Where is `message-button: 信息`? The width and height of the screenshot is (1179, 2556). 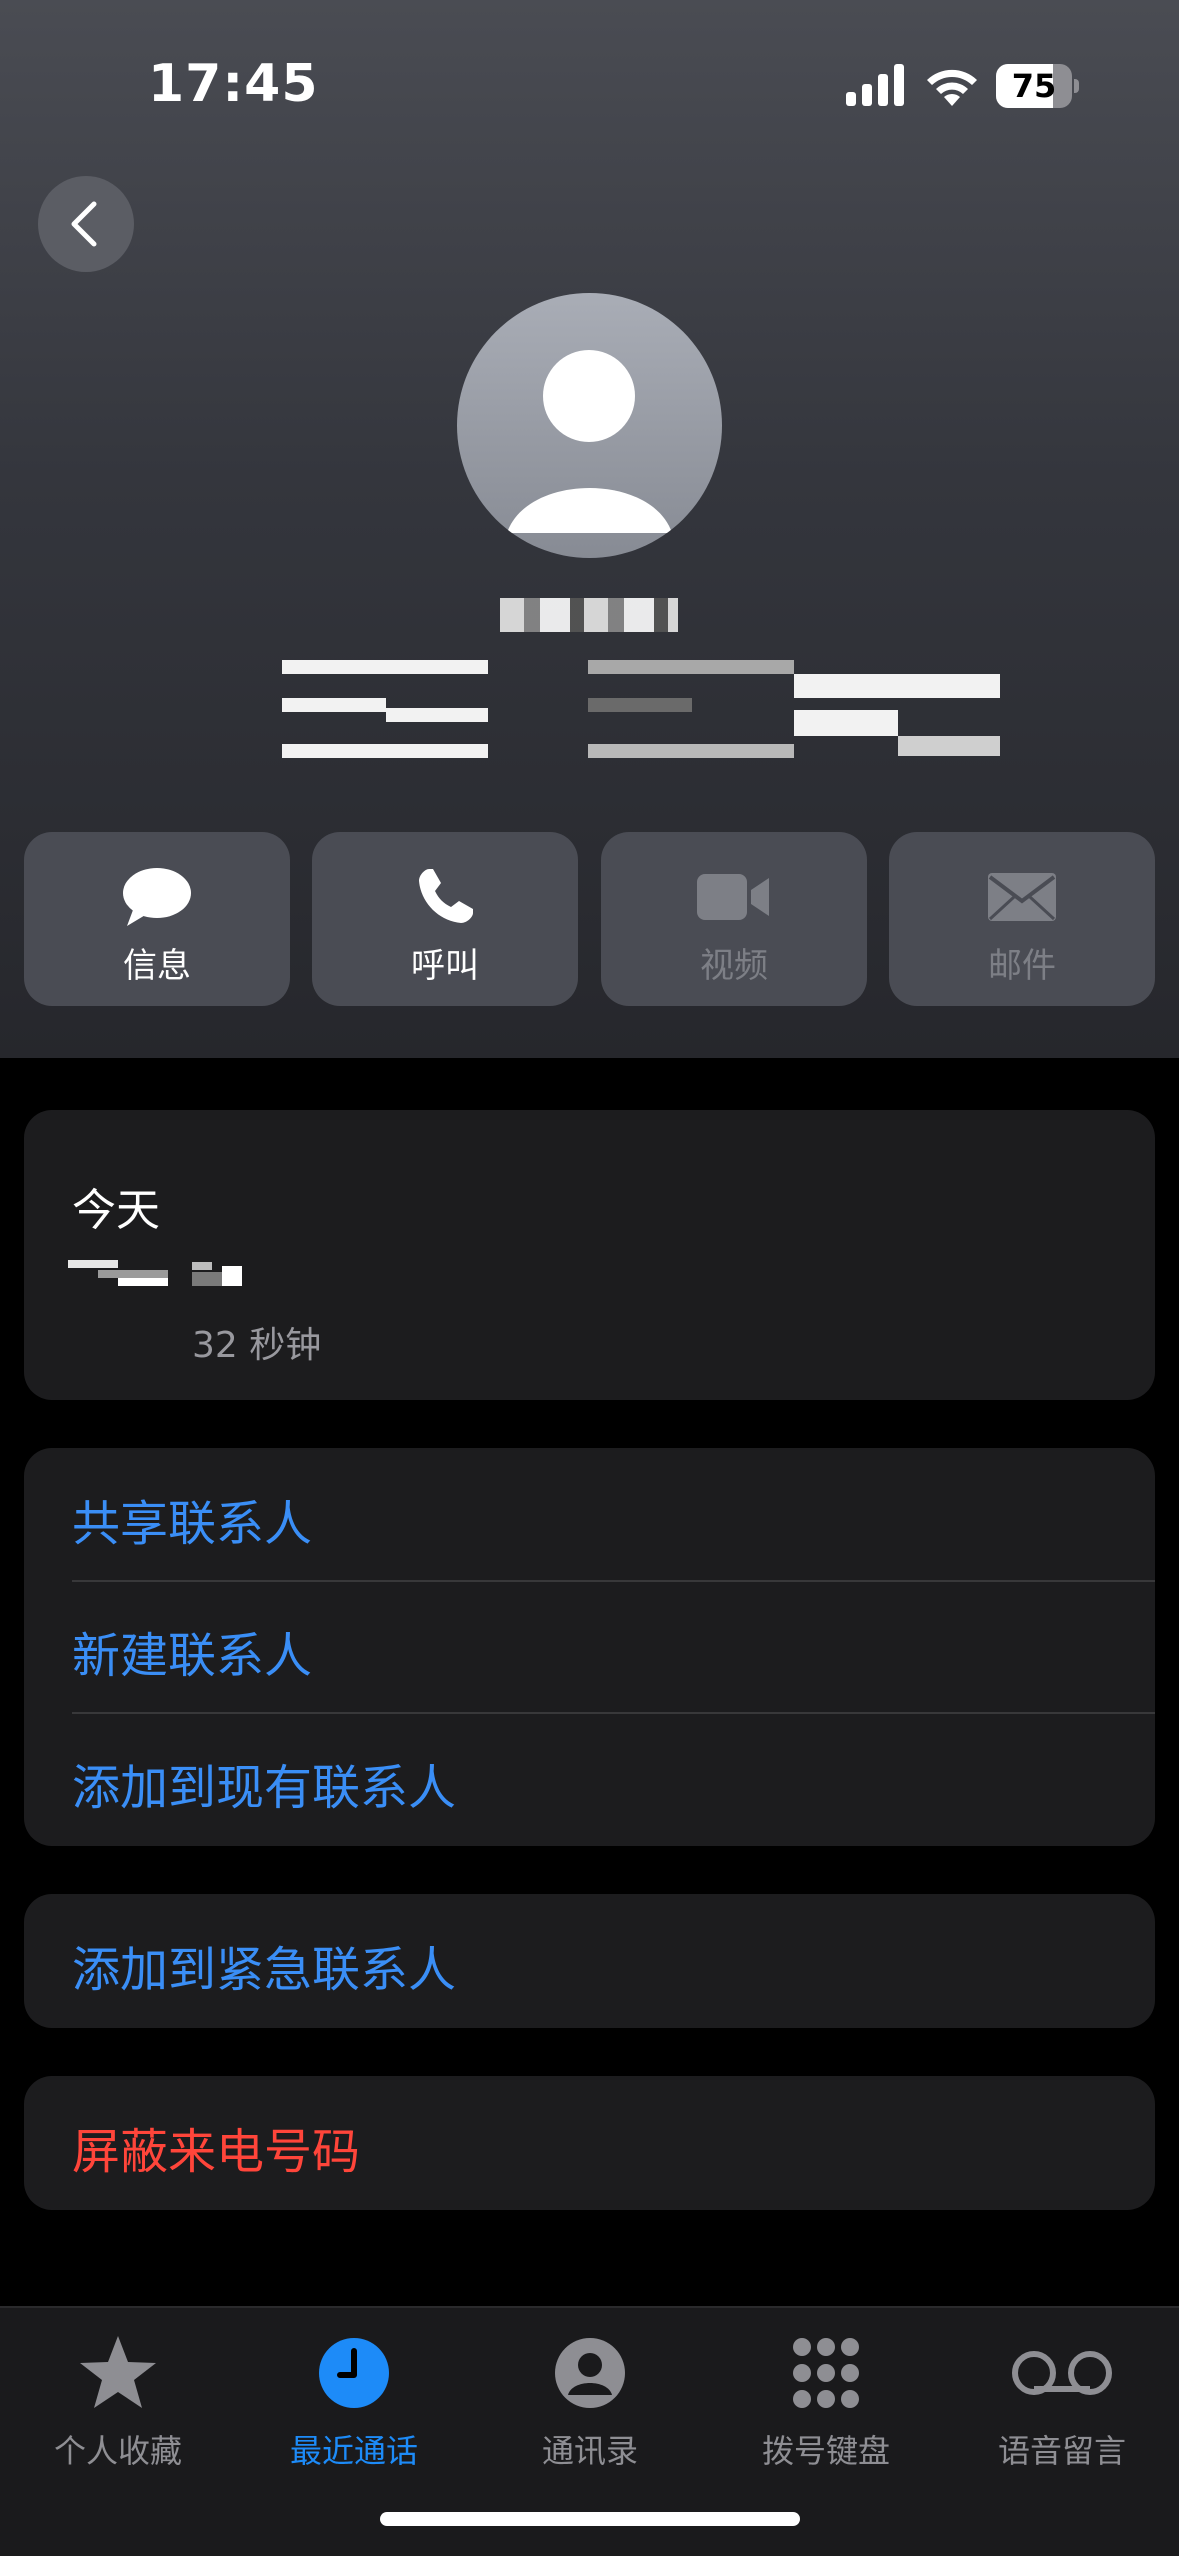
message-button: 信息 is located at coordinates (157, 919).